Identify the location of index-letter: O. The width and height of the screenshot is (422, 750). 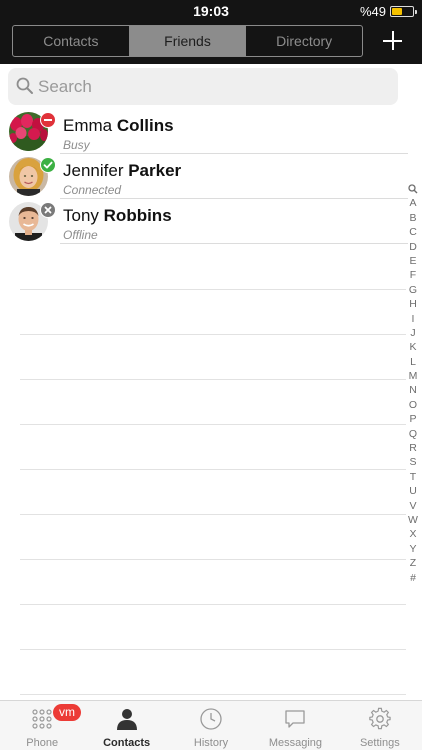
(413, 405).